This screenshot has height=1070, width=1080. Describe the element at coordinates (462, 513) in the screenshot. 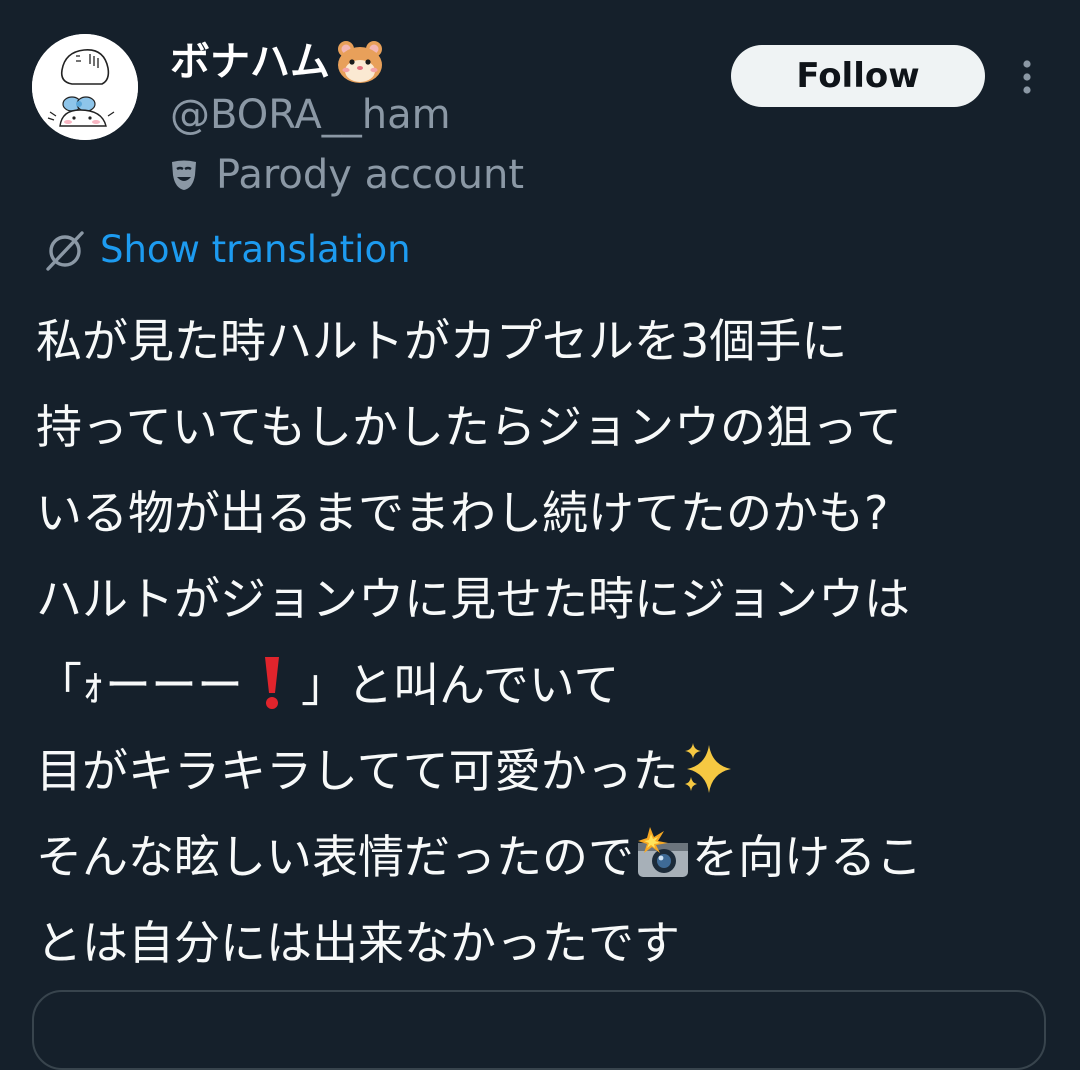

I see `tweet-line: いる物が出るまでまわし続けてたのかも?` at that location.